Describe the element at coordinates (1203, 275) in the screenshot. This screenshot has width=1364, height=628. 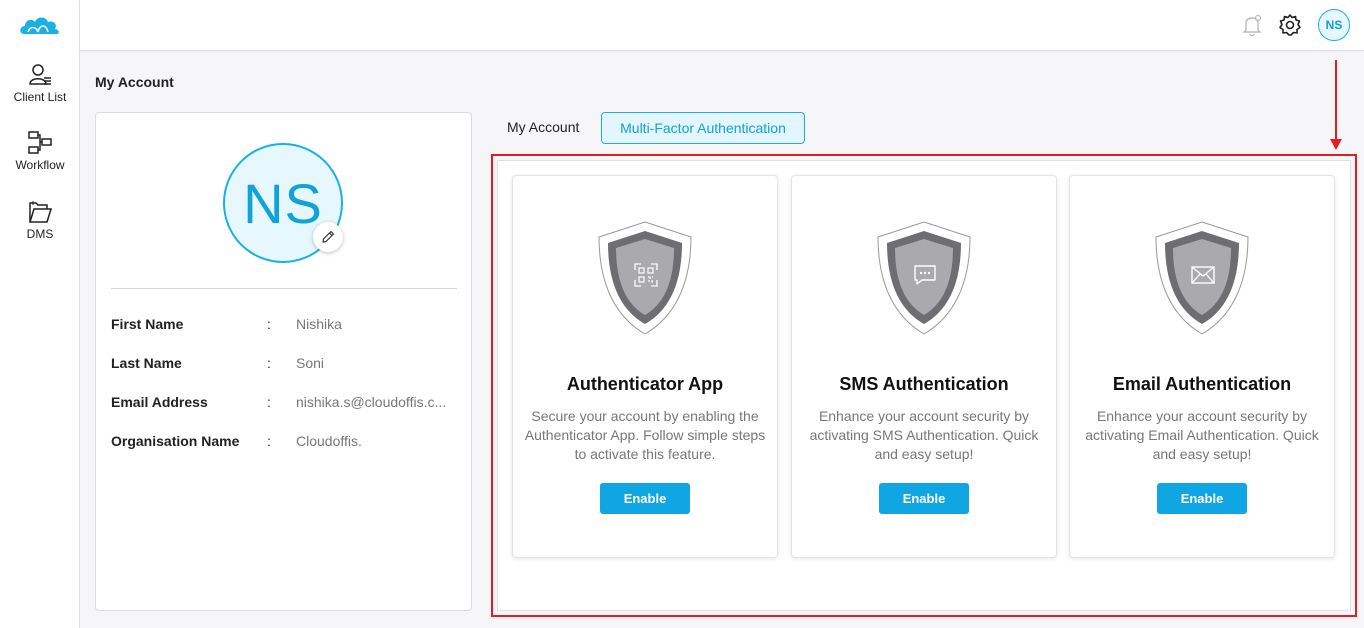
I see `envelope-icon` at that location.